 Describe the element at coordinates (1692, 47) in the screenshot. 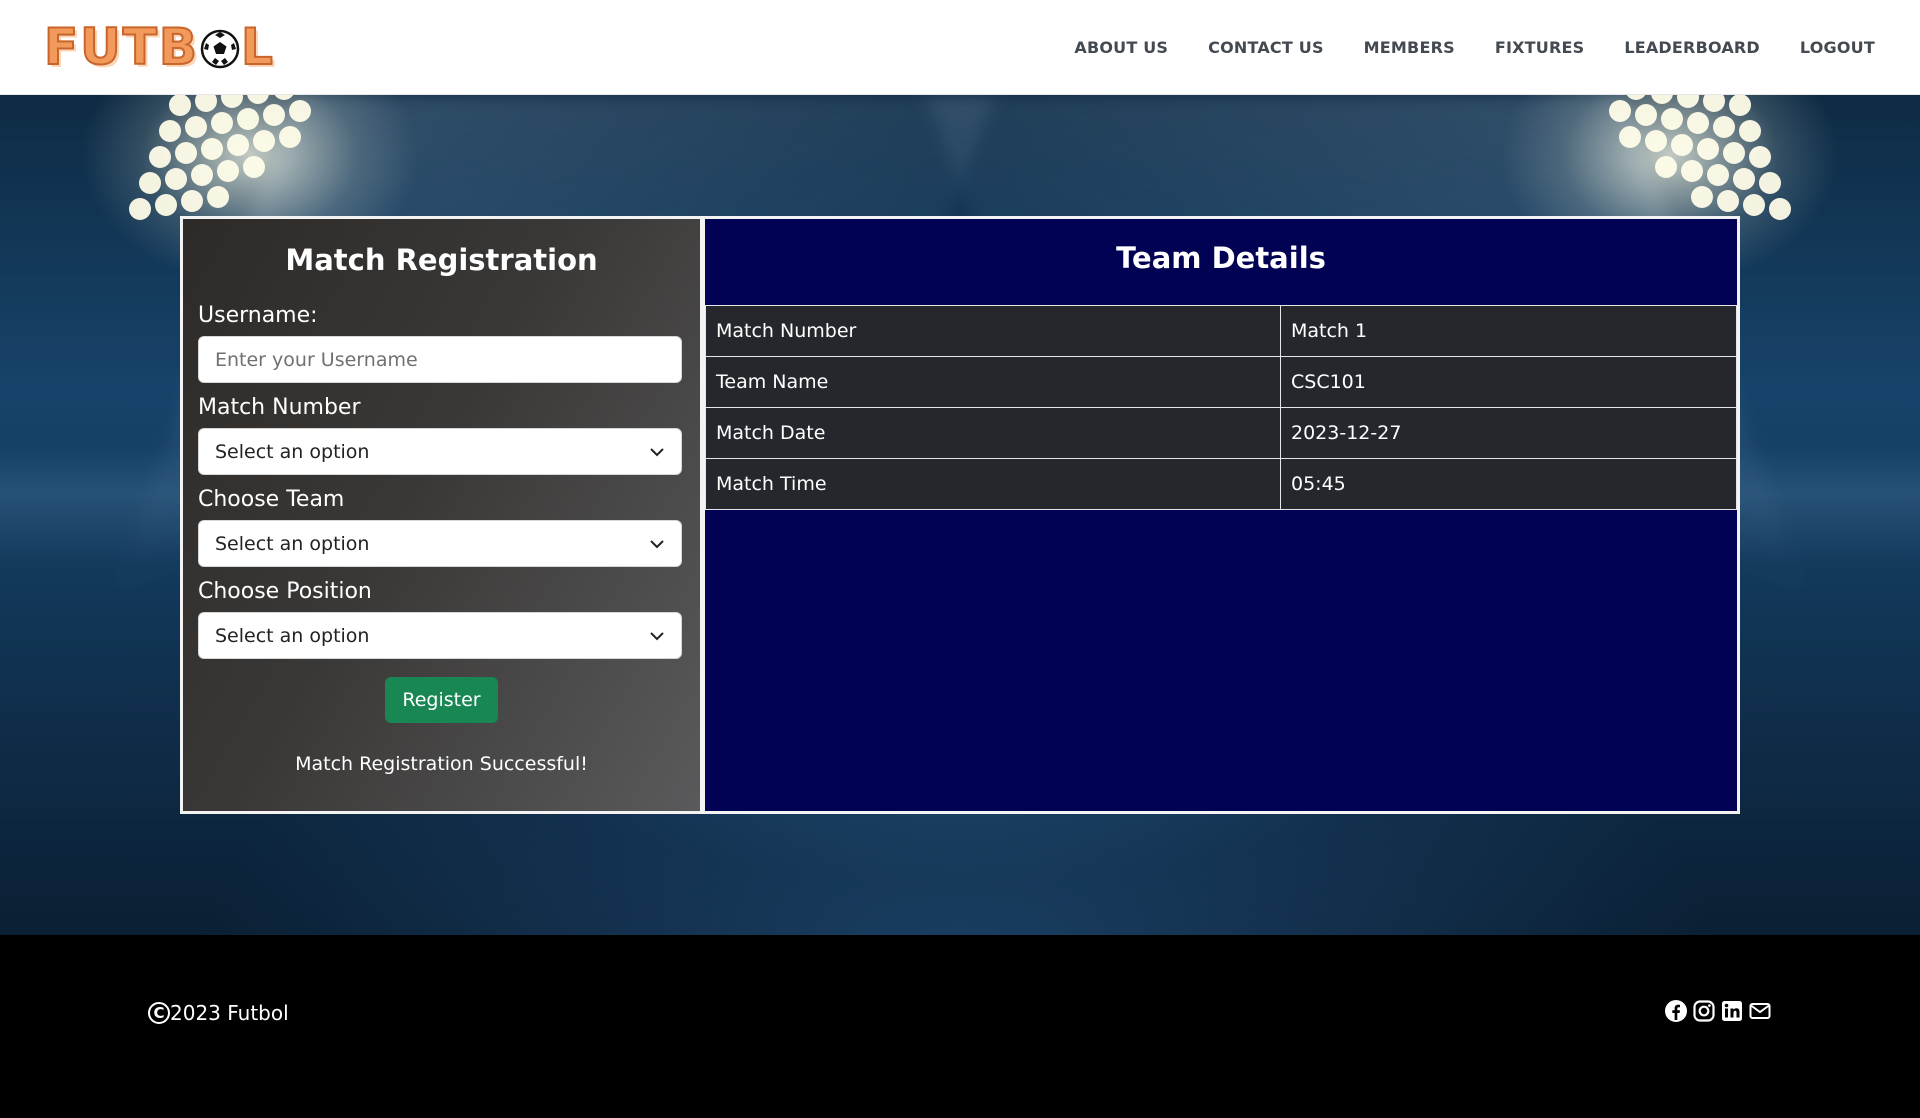

I see `nav-leaderboard: LEADERBOARD` at that location.